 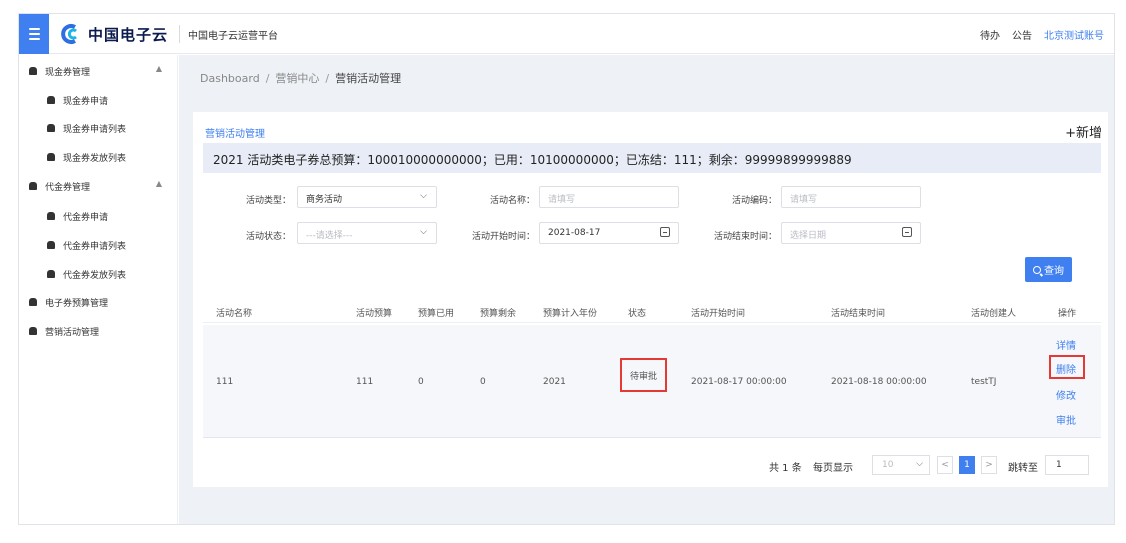 I want to click on brand-logo: 中国电子云, so click(x=114, y=34).